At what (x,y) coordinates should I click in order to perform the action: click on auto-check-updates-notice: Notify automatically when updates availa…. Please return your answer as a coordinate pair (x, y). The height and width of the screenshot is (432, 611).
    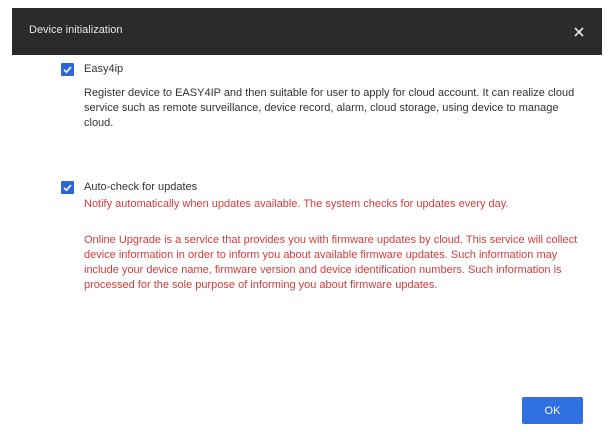
    Looking at the image, I should click on (296, 204).